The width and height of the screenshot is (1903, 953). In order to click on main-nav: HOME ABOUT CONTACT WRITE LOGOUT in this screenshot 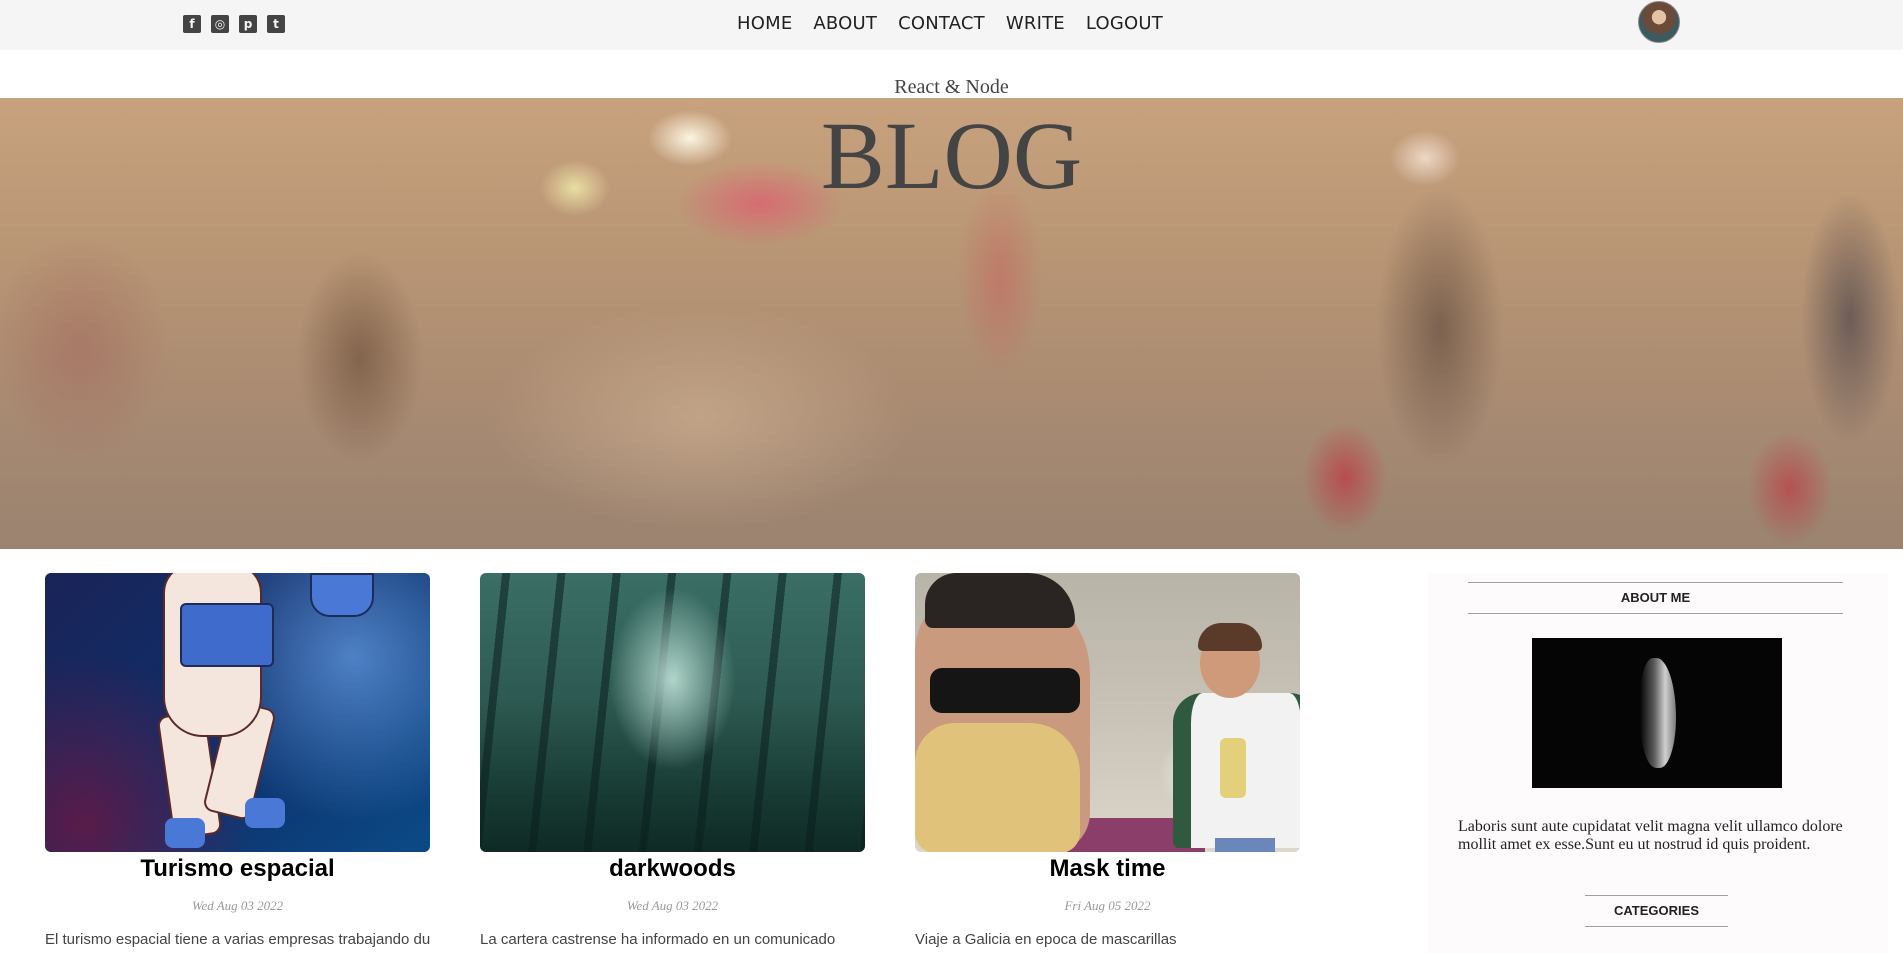, I will do `click(950, 23)`.